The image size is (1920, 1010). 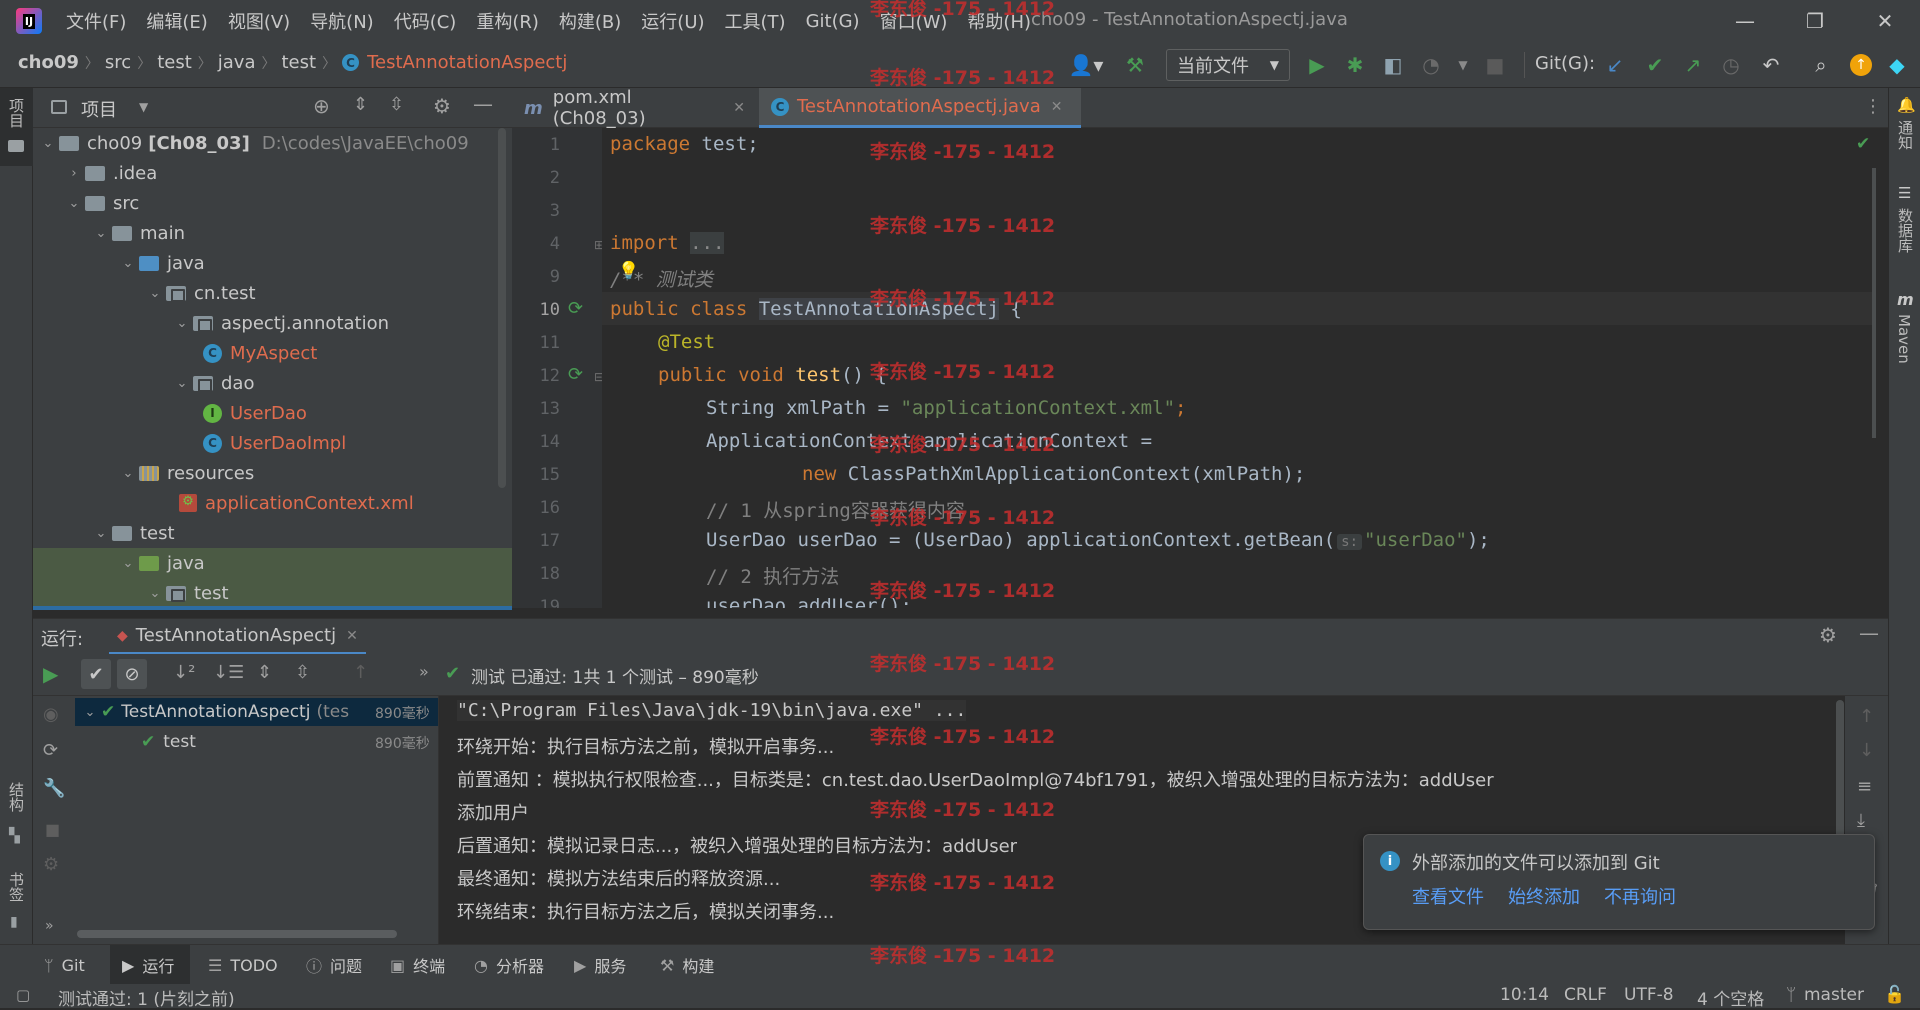 What do you see at coordinates (161, 563) in the screenshot?
I see `tree-item-test-java: ⌄ java` at bounding box center [161, 563].